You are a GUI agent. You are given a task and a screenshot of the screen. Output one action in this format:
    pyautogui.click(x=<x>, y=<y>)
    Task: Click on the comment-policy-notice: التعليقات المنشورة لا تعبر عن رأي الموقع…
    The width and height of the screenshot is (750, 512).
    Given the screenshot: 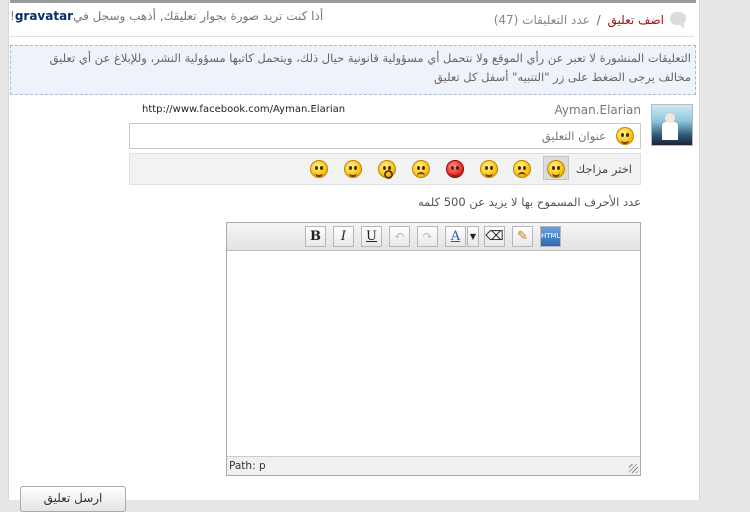 What is the action you would take?
    pyautogui.click(x=353, y=70)
    